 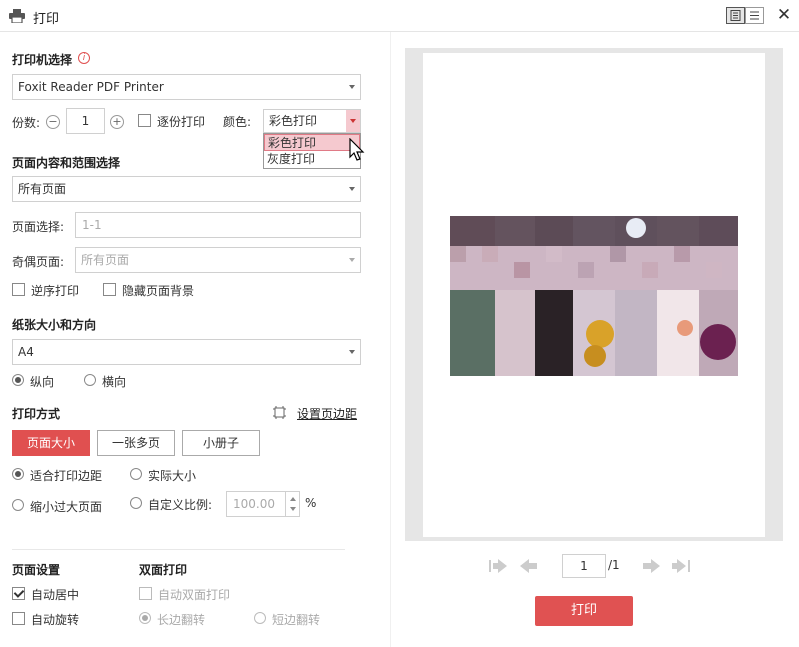 I want to click on short-edge-label: 短边翻转, so click(x=296, y=620).